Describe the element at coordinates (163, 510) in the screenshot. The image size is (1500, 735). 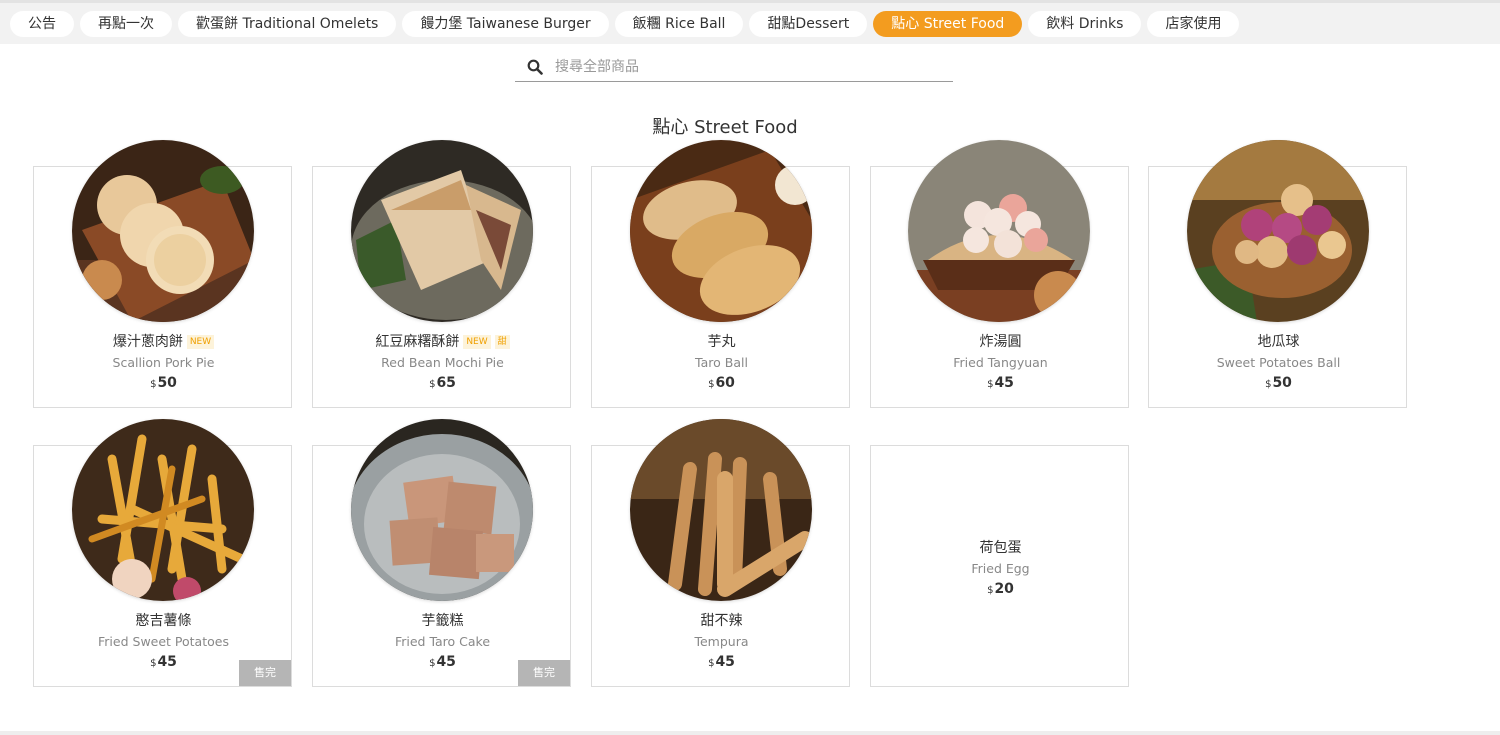
I see `fried-sweet-potatoes-image` at that location.